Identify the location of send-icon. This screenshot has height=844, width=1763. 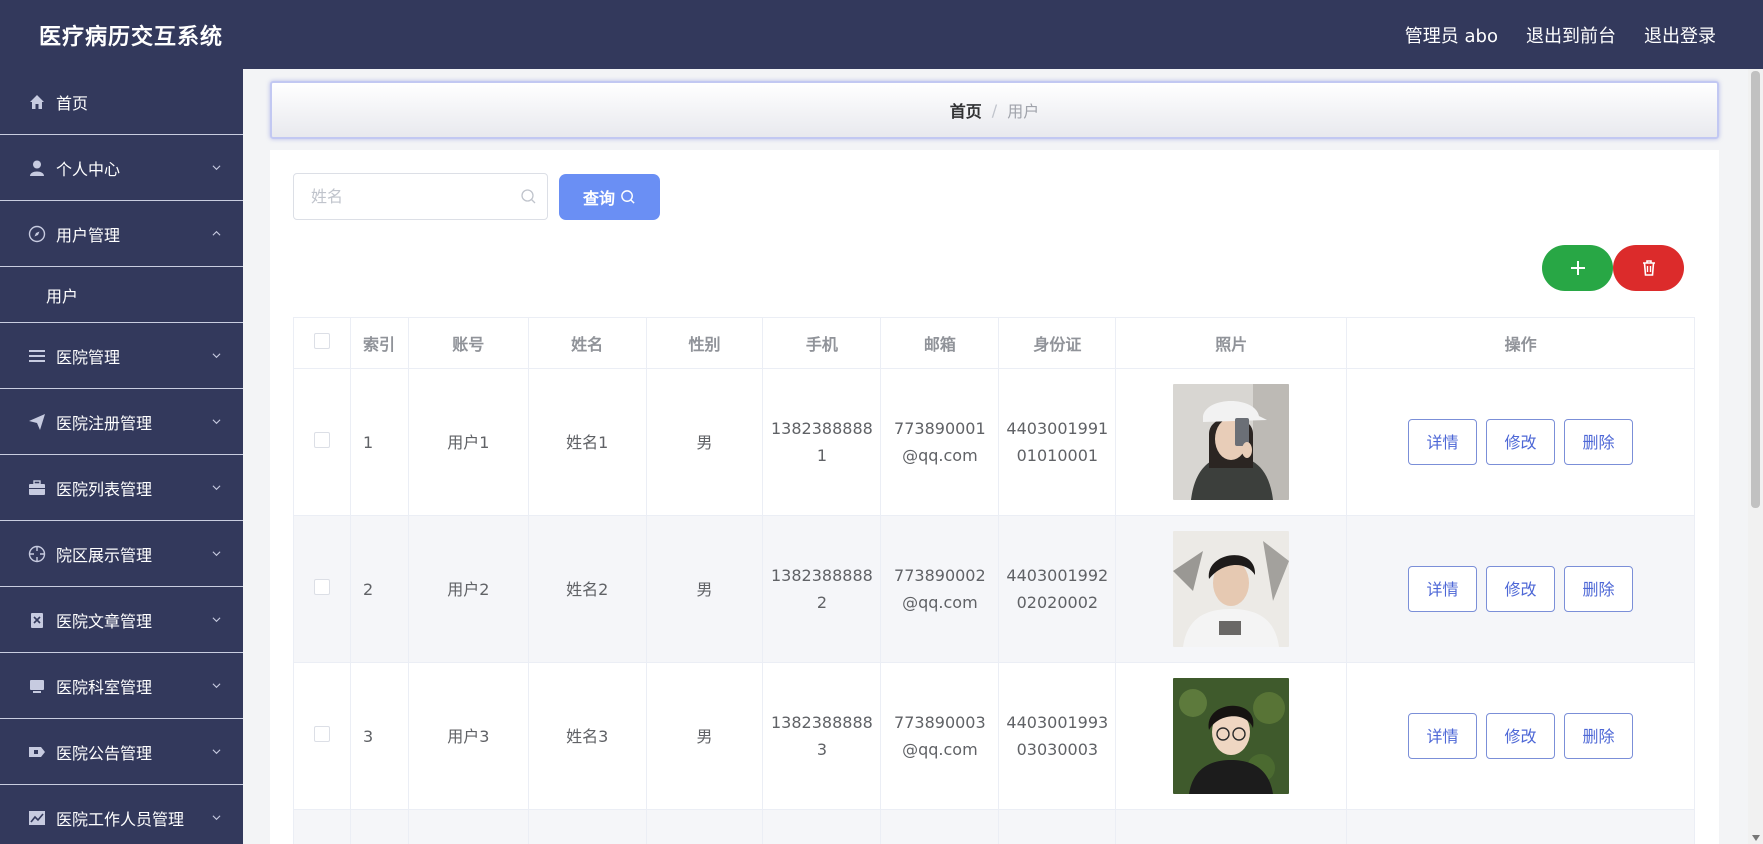
(37, 422).